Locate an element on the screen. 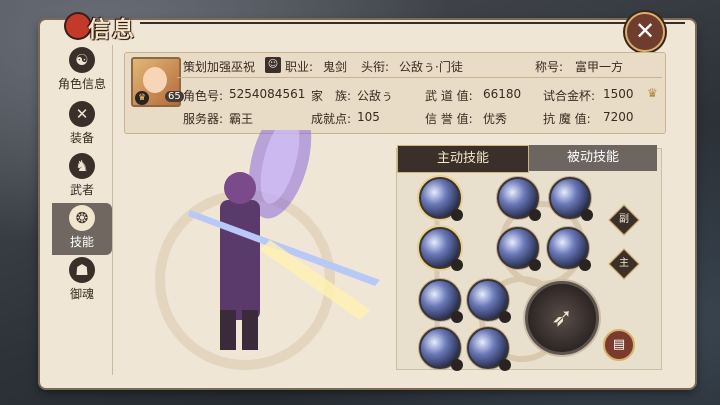 The width and height of the screenshot is (720, 405). title-seal-icon is located at coordinates (78, 26).